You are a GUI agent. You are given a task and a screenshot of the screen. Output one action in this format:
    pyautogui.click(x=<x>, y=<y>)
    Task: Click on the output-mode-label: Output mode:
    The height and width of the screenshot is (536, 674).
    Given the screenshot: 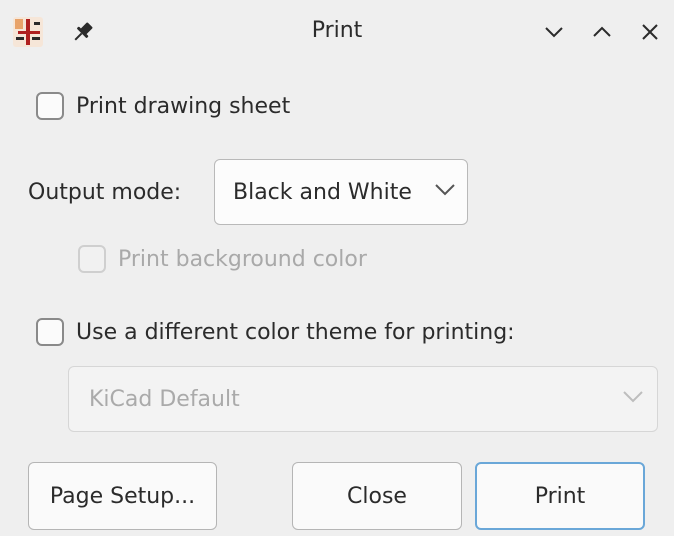 What is the action you would take?
    pyautogui.click(x=105, y=192)
    